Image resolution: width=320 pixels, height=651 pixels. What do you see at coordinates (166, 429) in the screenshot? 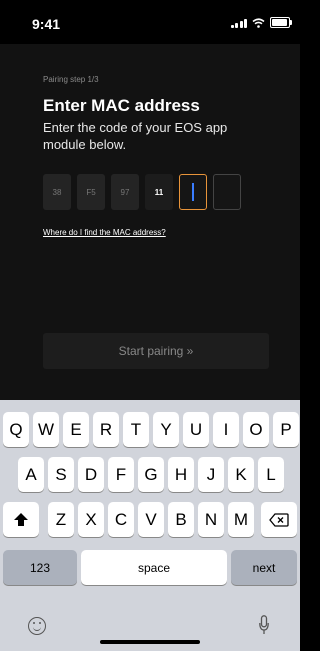
I see `key-y: Y` at bounding box center [166, 429].